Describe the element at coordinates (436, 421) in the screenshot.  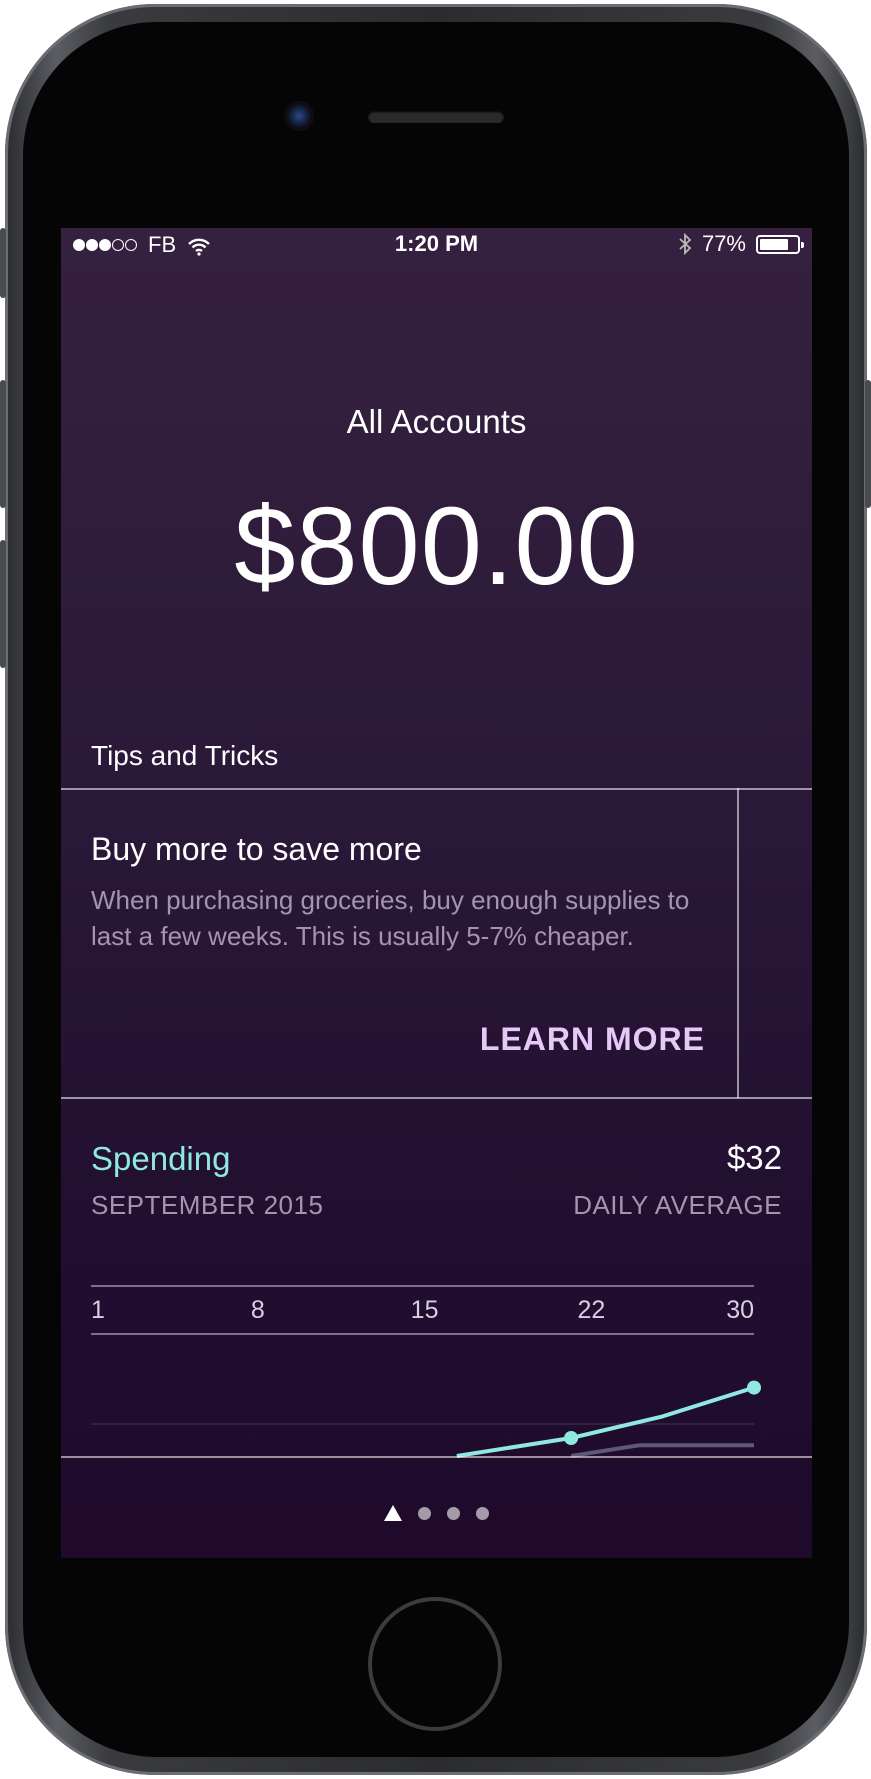
I see `accounts-title: All Accounts` at that location.